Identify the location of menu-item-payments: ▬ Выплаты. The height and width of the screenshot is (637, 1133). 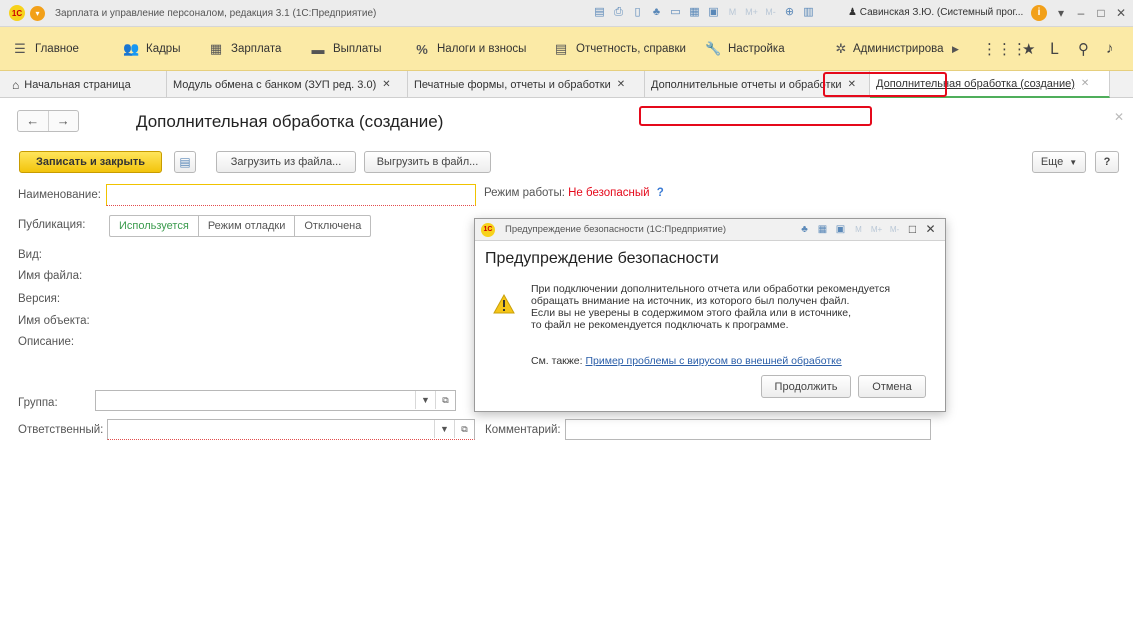
(346, 49).